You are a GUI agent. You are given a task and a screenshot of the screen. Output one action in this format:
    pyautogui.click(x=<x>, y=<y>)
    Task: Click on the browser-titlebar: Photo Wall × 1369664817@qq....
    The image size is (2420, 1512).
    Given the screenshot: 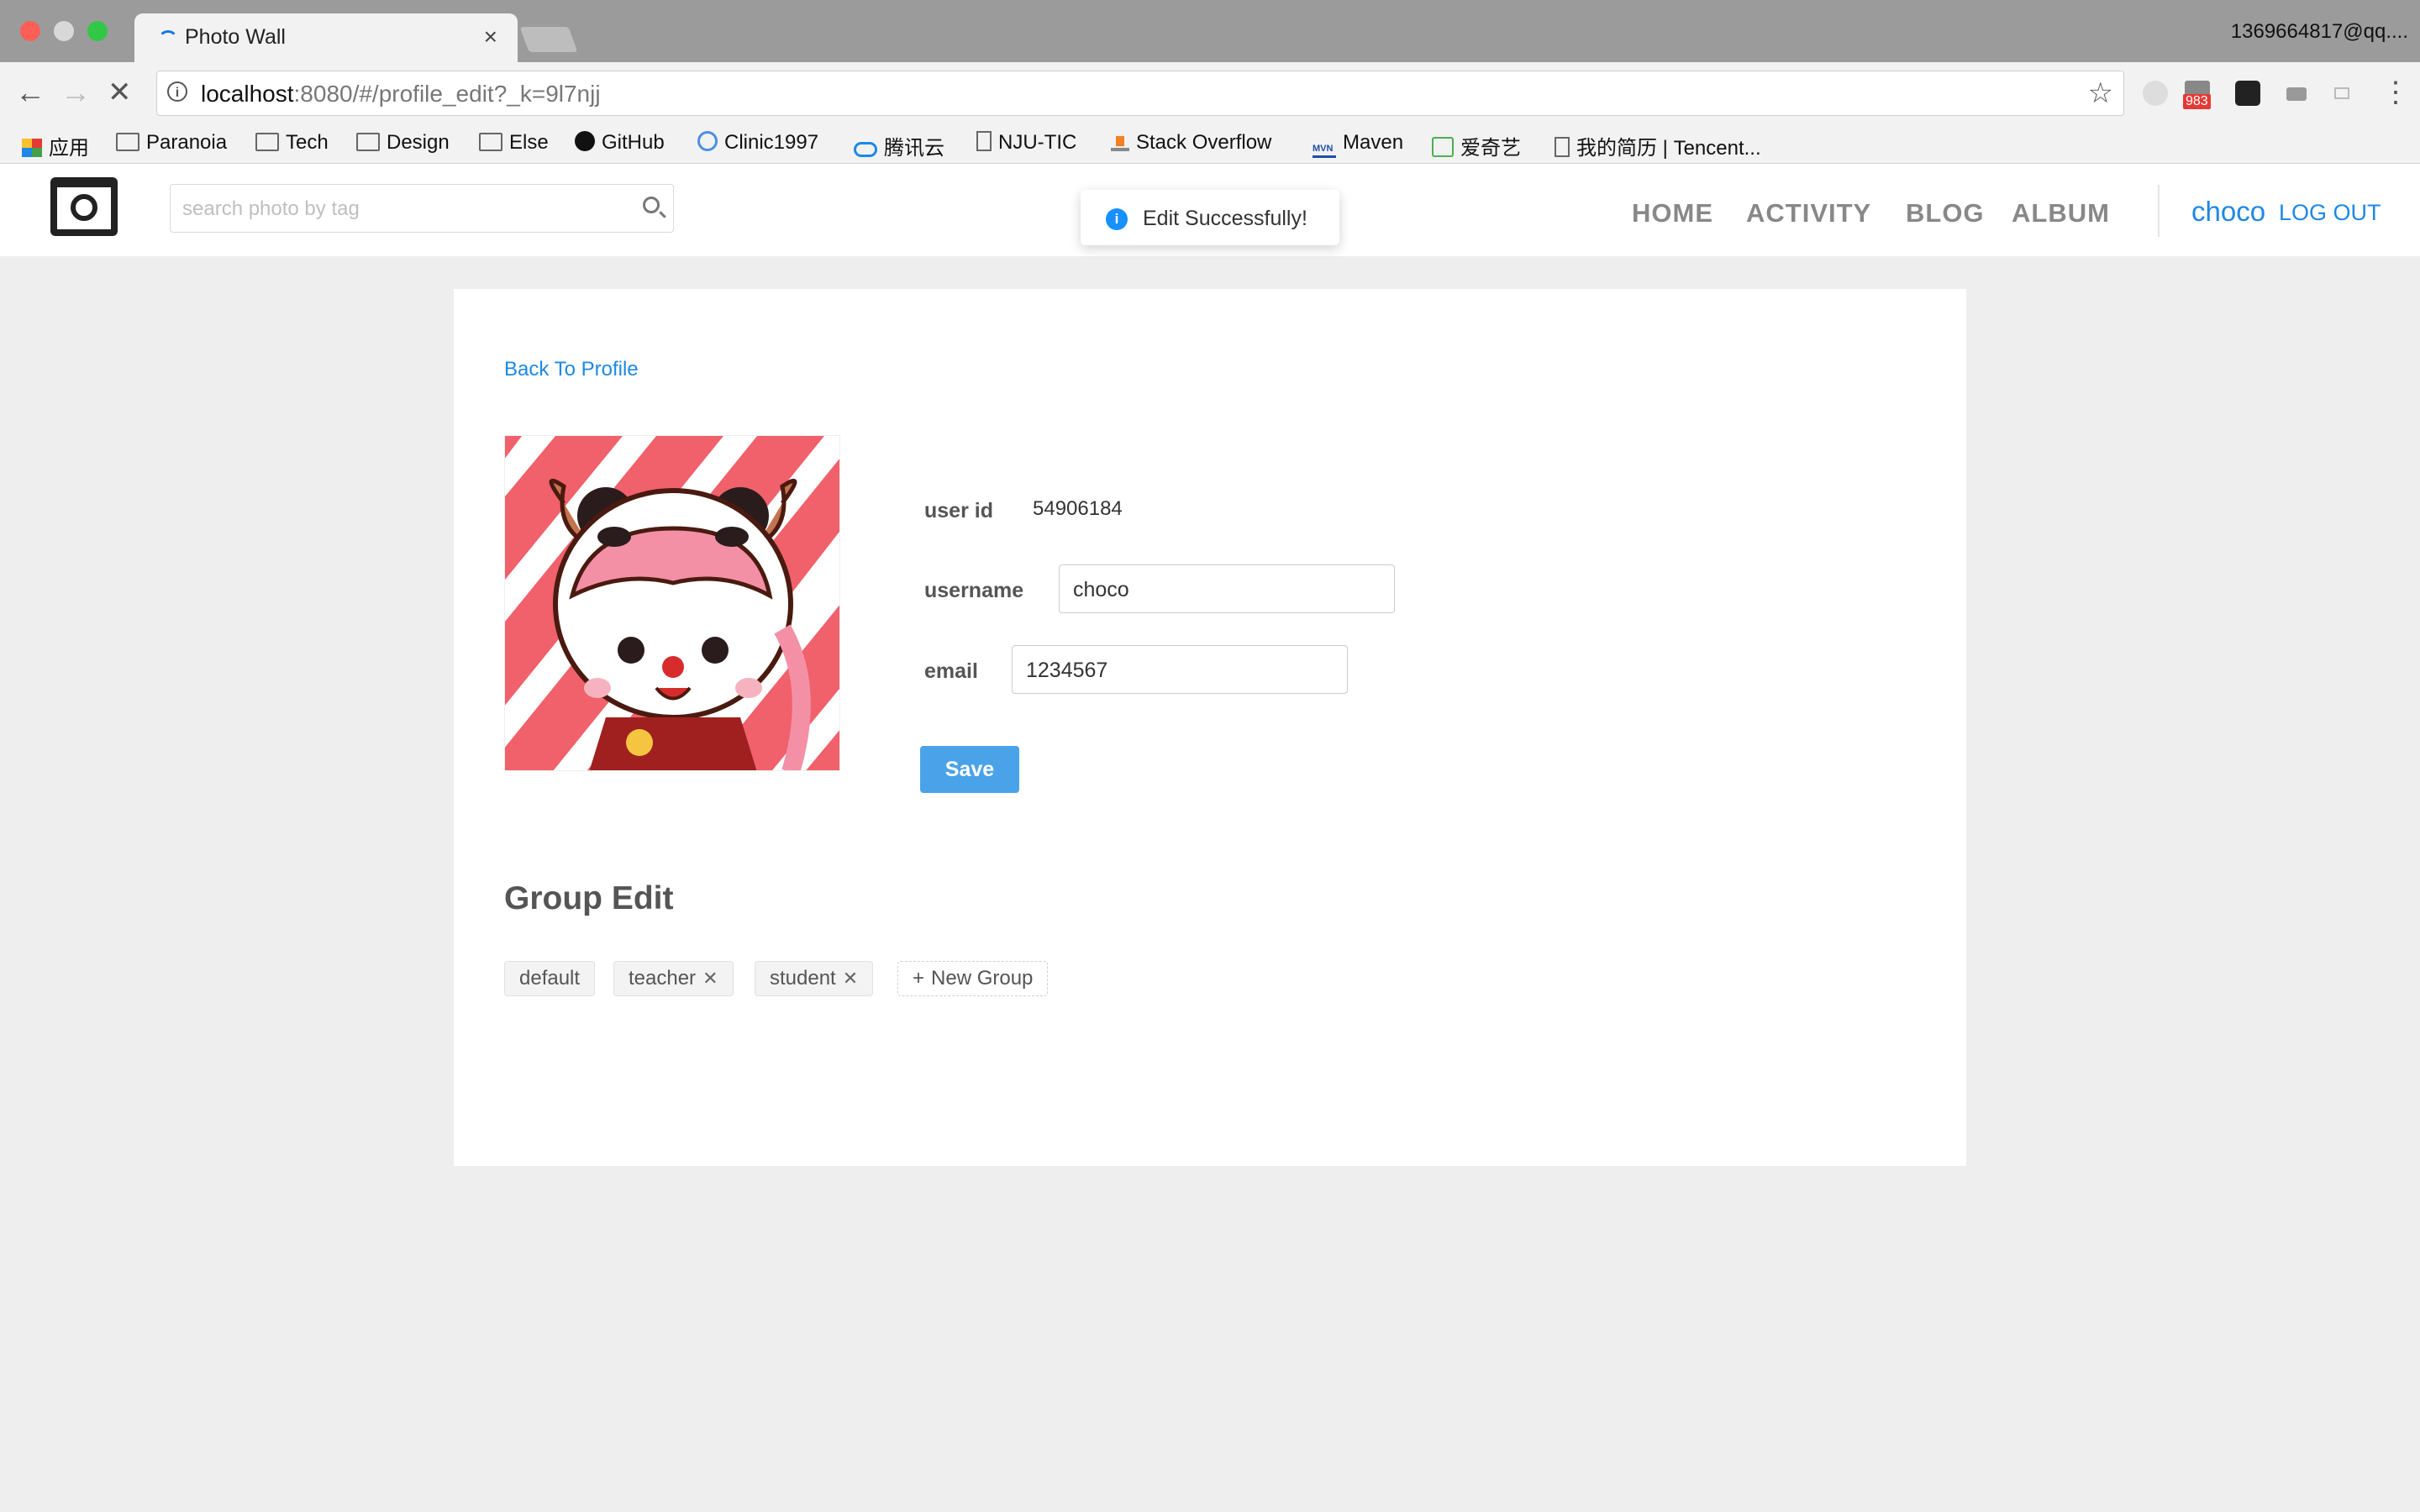 What is the action you would take?
    pyautogui.click(x=1210, y=31)
    